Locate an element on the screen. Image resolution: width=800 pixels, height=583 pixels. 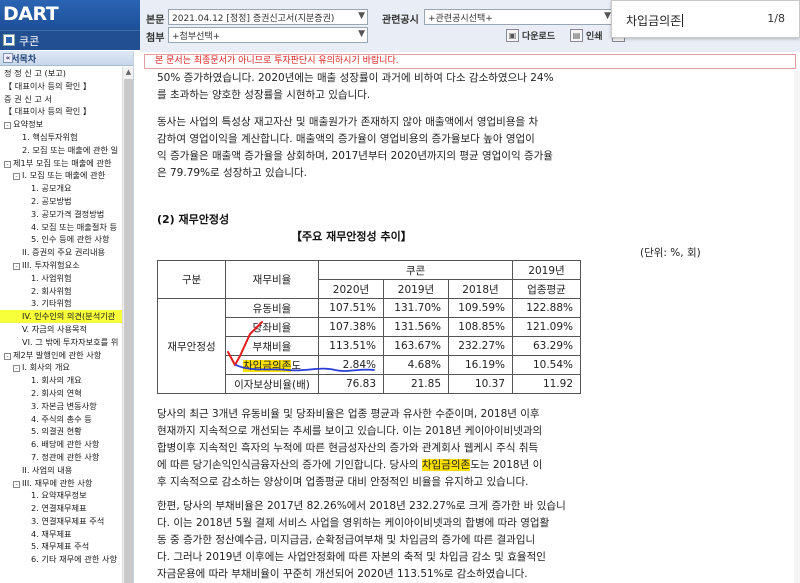
table-cell: 2.84% is located at coordinates (351, 365).